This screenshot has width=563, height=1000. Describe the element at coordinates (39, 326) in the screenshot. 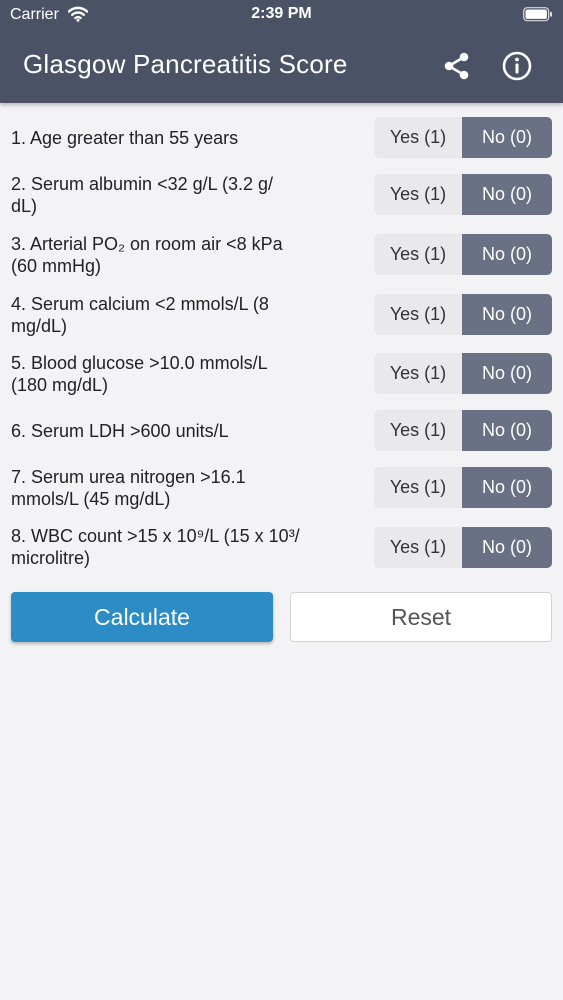

I see `question-text-cont: mg/dL)` at that location.